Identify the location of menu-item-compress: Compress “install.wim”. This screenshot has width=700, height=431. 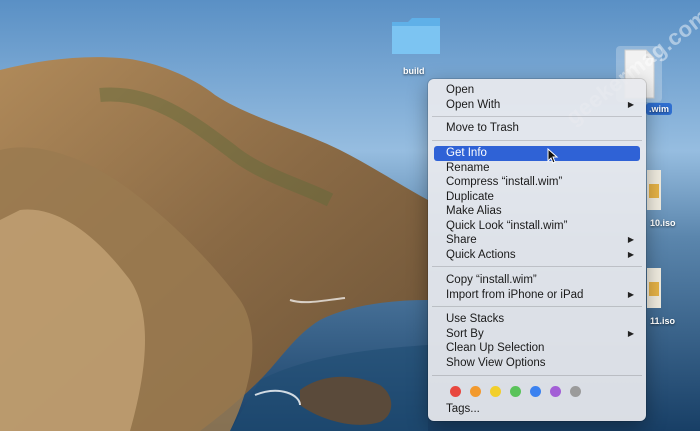
(537, 182).